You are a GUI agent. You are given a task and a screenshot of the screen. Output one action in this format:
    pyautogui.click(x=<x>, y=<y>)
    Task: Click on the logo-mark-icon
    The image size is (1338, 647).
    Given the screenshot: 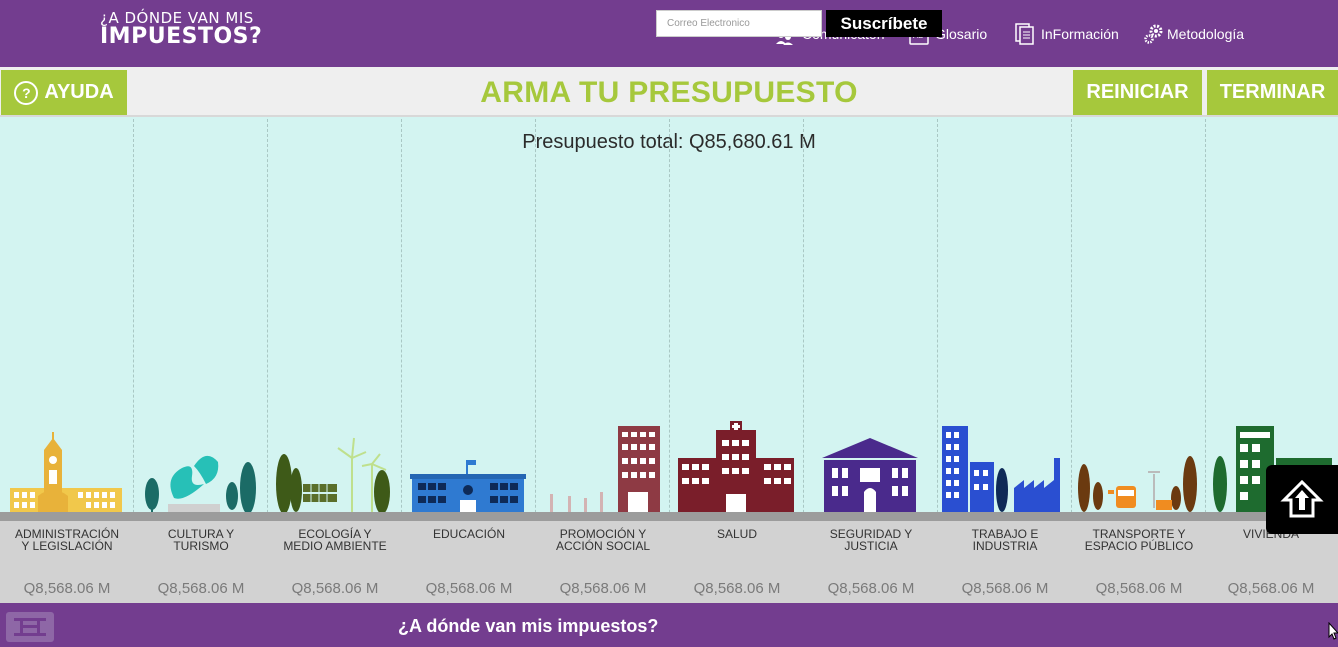 What is the action you would take?
    pyautogui.click(x=30, y=627)
    